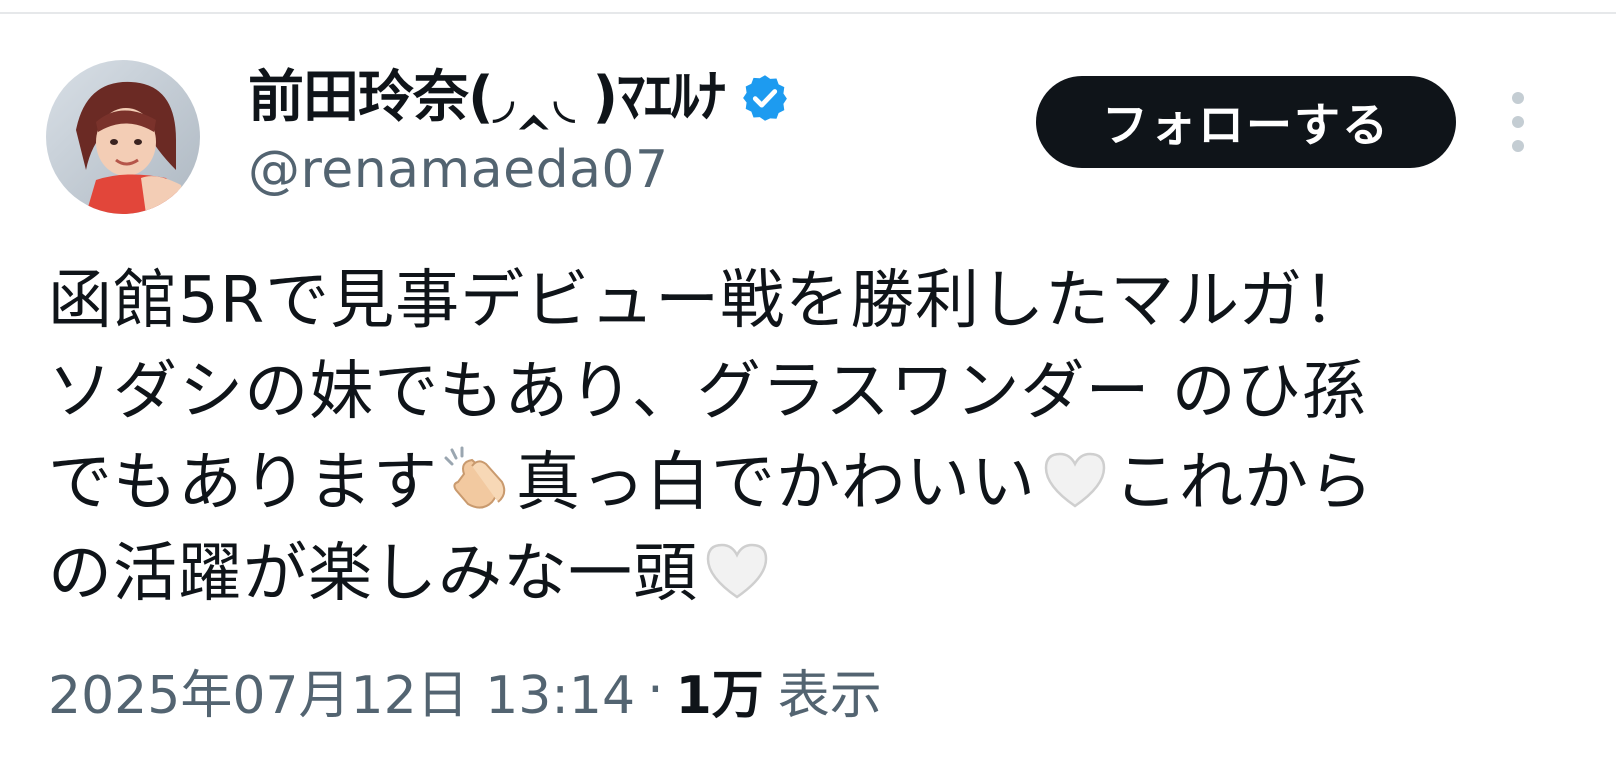 The height and width of the screenshot is (778, 1616). Describe the element at coordinates (487, 98) in the screenshot. I see `display-name: 前田玲奈(◞‸◟ )ﾏｴﾙﾅ` at that location.